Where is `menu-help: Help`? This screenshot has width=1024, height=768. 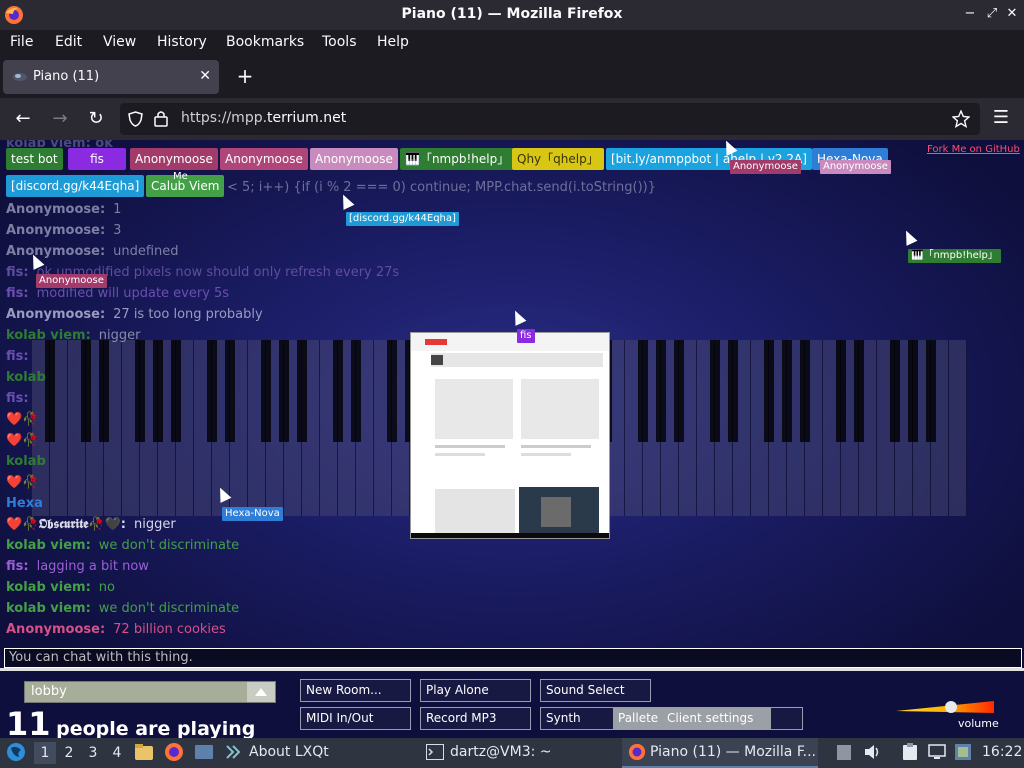
menu-help: Help is located at coordinates (393, 42).